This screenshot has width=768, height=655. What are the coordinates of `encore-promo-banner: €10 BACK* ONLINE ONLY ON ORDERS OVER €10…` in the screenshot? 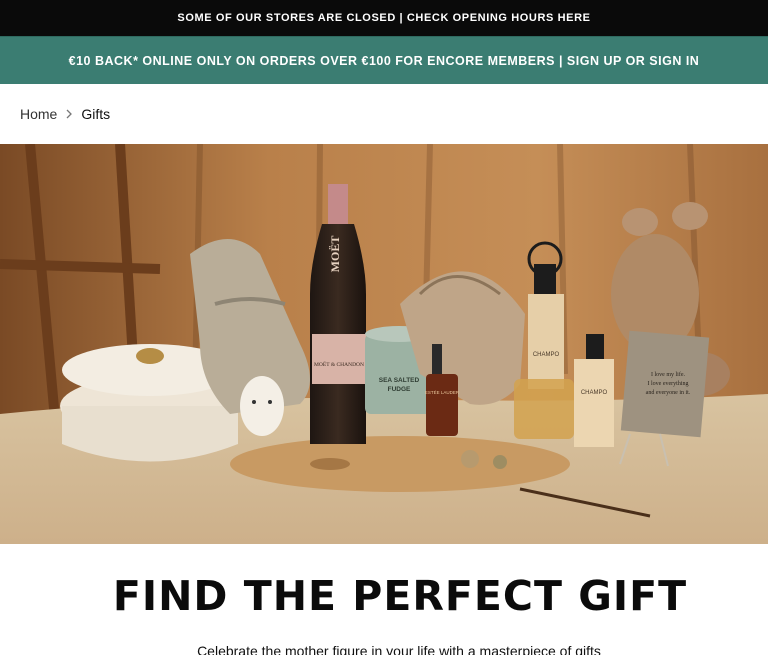 It's located at (384, 60).